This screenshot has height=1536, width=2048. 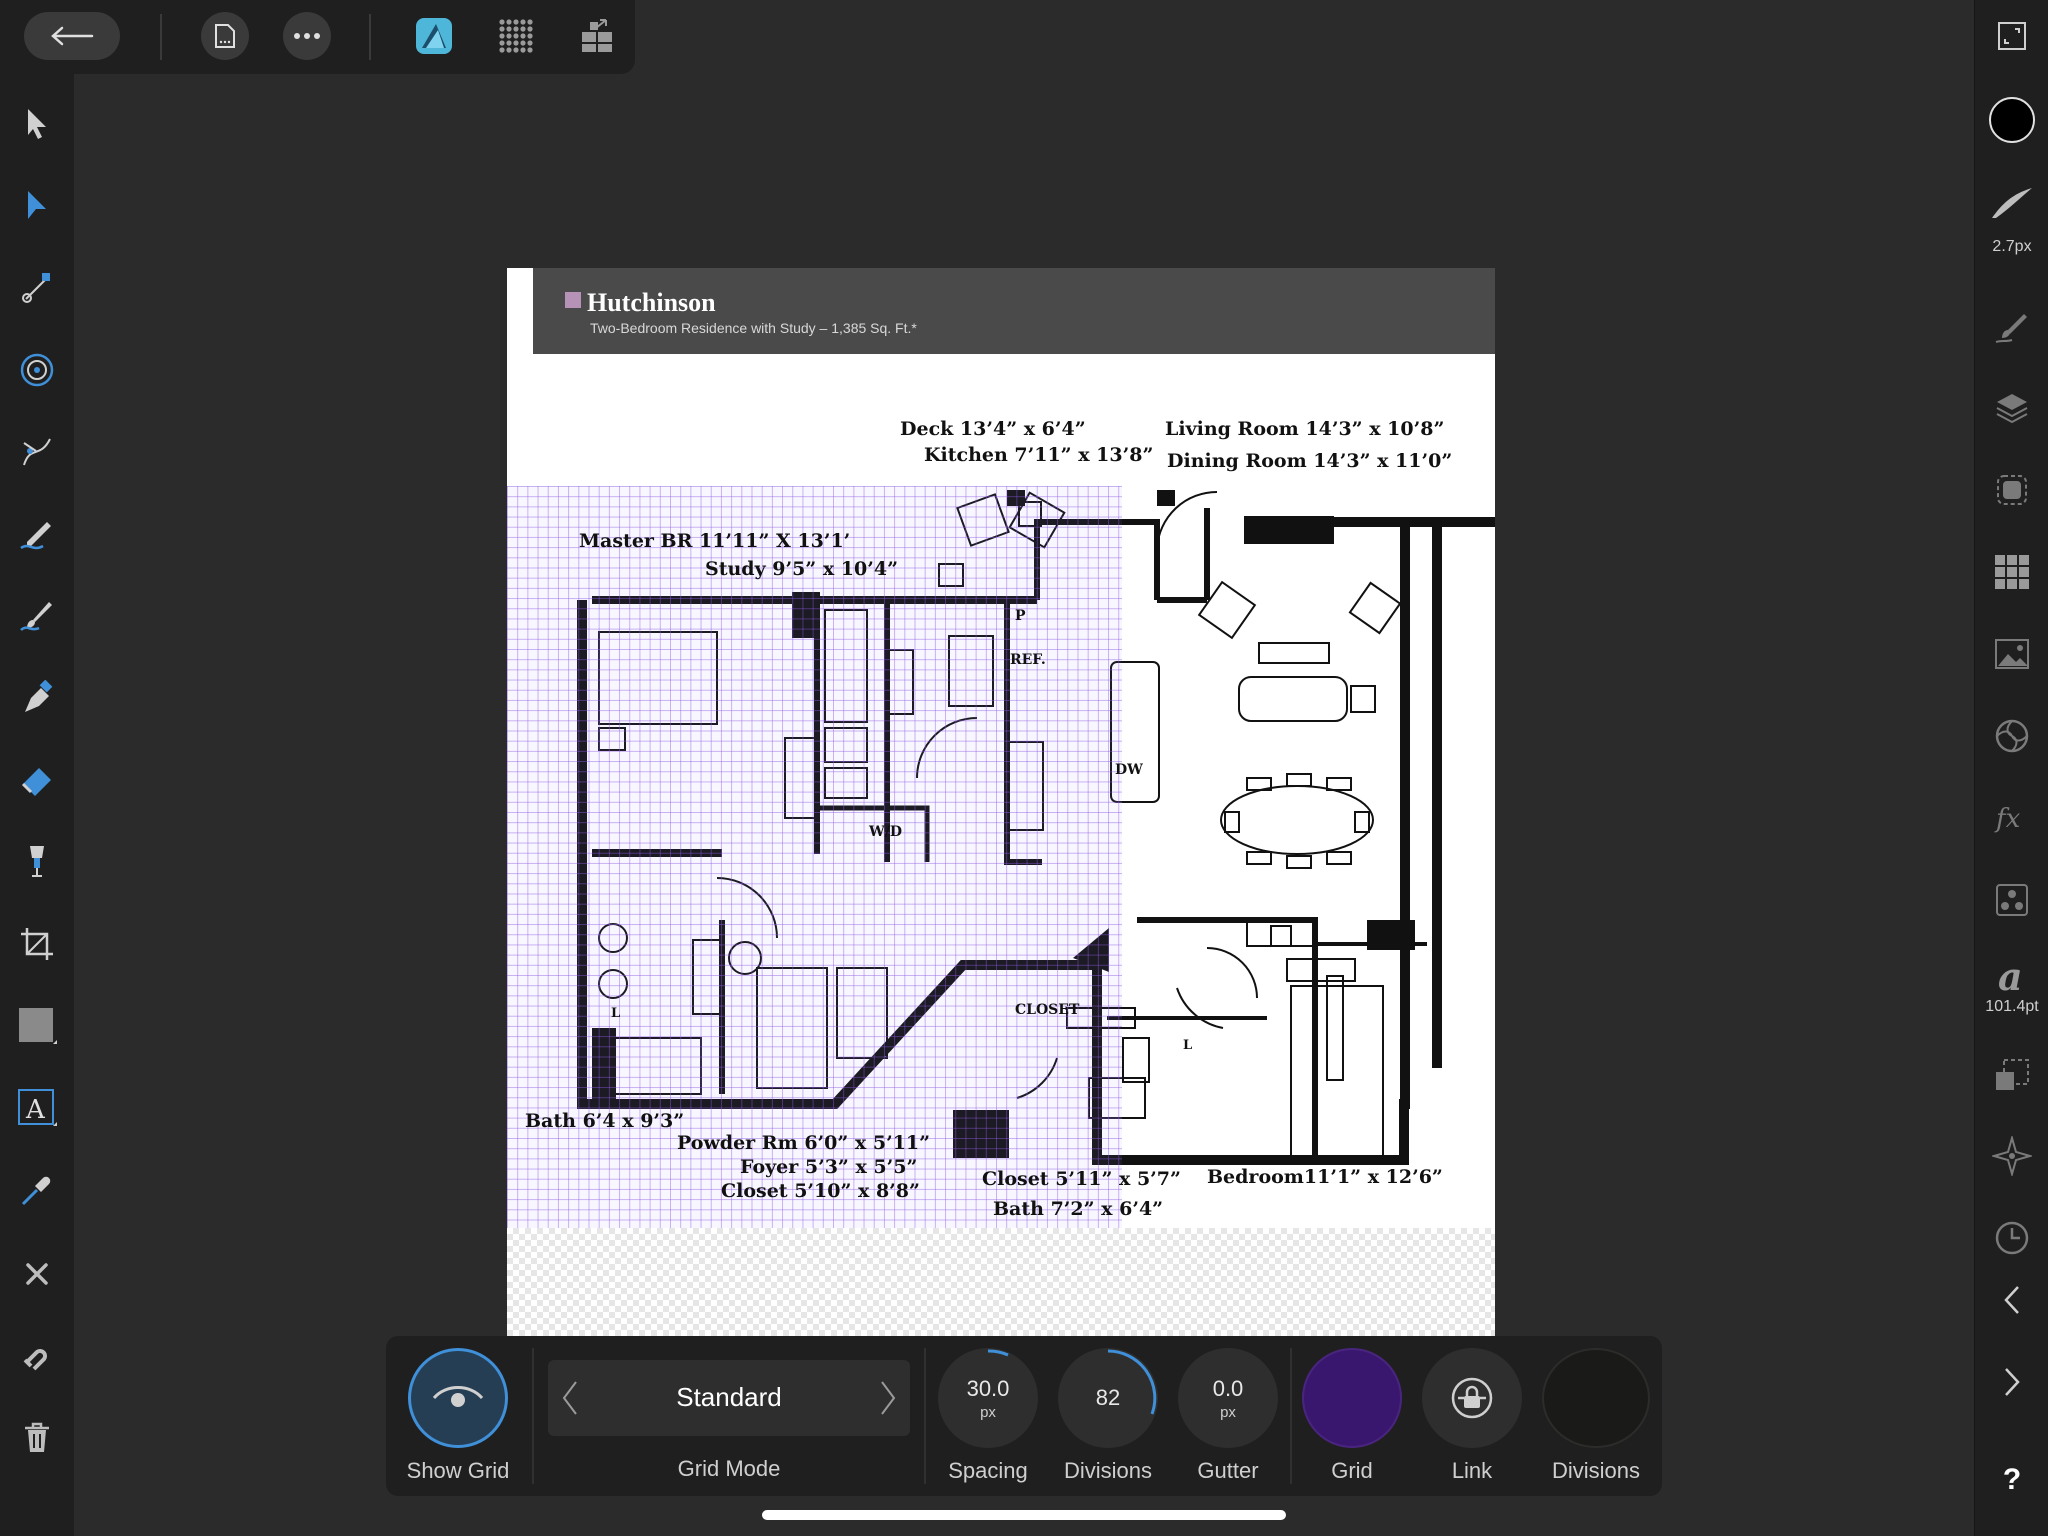 What do you see at coordinates (458, 1398) in the screenshot?
I see `show-grid-toggle` at bounding box center [458, 1398].